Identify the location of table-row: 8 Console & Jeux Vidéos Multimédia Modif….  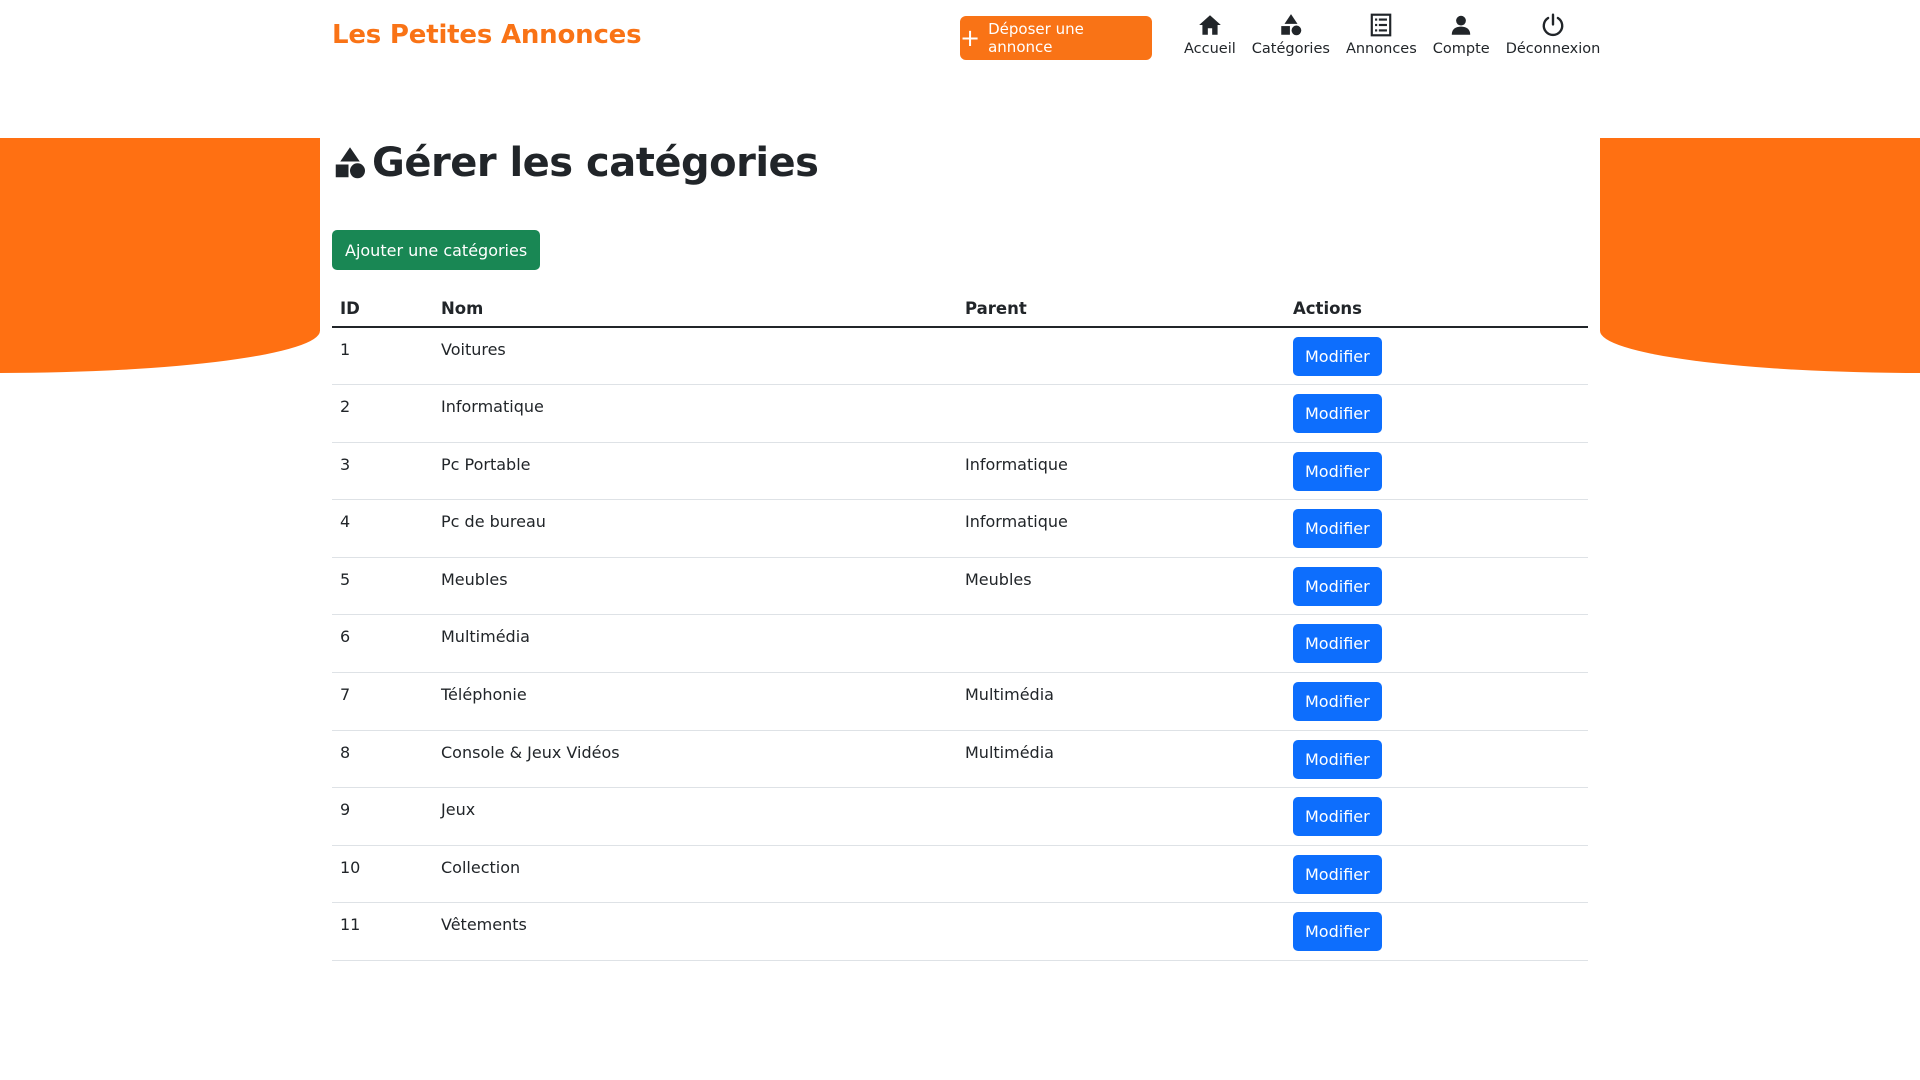
(960, 759).